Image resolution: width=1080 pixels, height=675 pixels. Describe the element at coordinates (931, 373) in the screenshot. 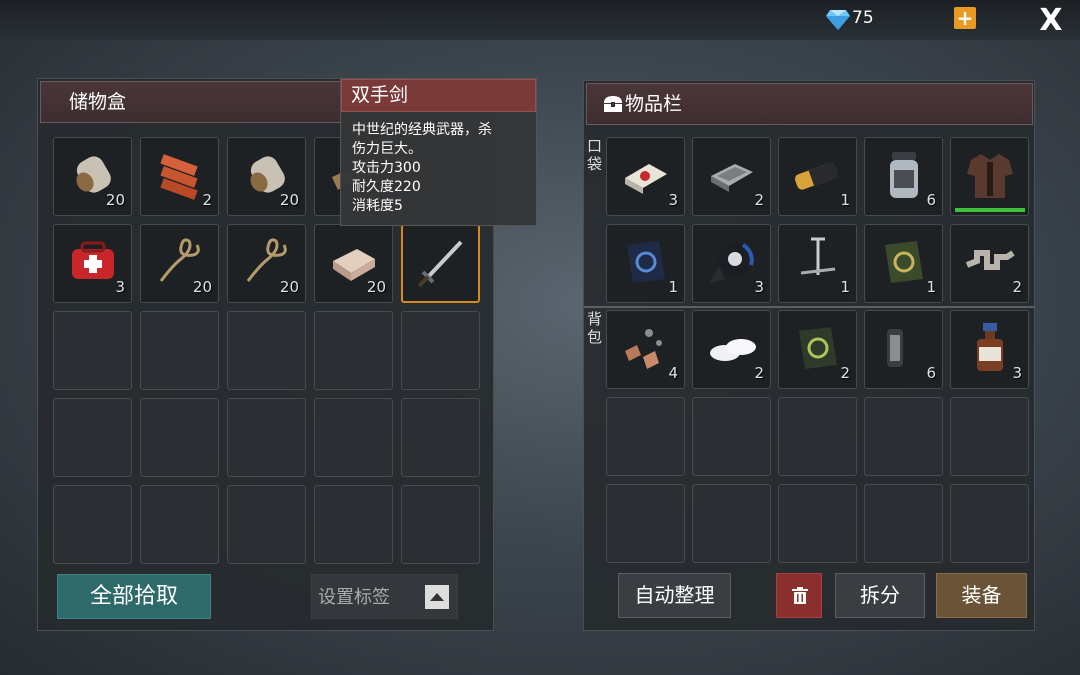

I see `item-count: 6` at that location.